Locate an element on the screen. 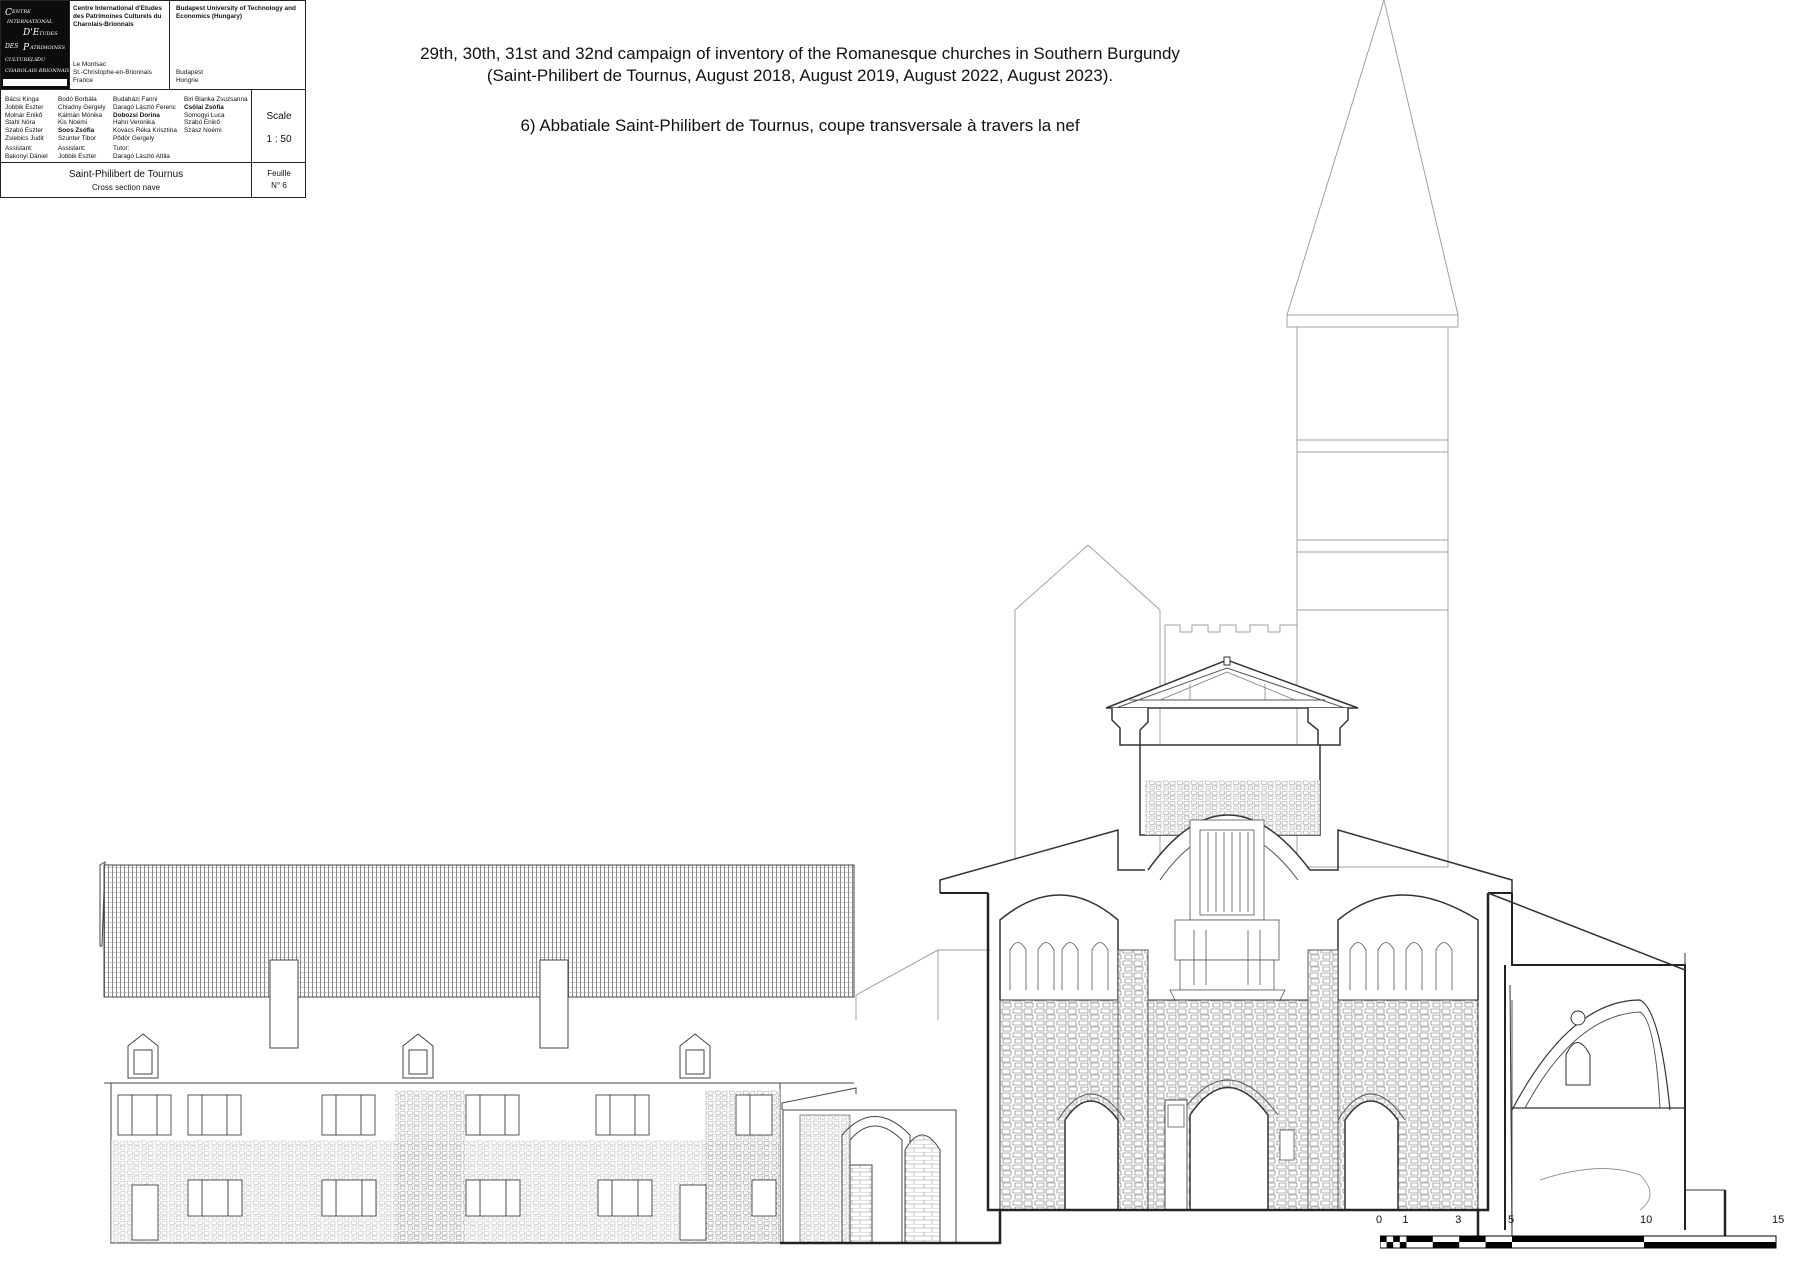 This screenshot has height=1273, width=1817. project-name: Saint-Philibert de Tournus is located at coordinates (126, 174).